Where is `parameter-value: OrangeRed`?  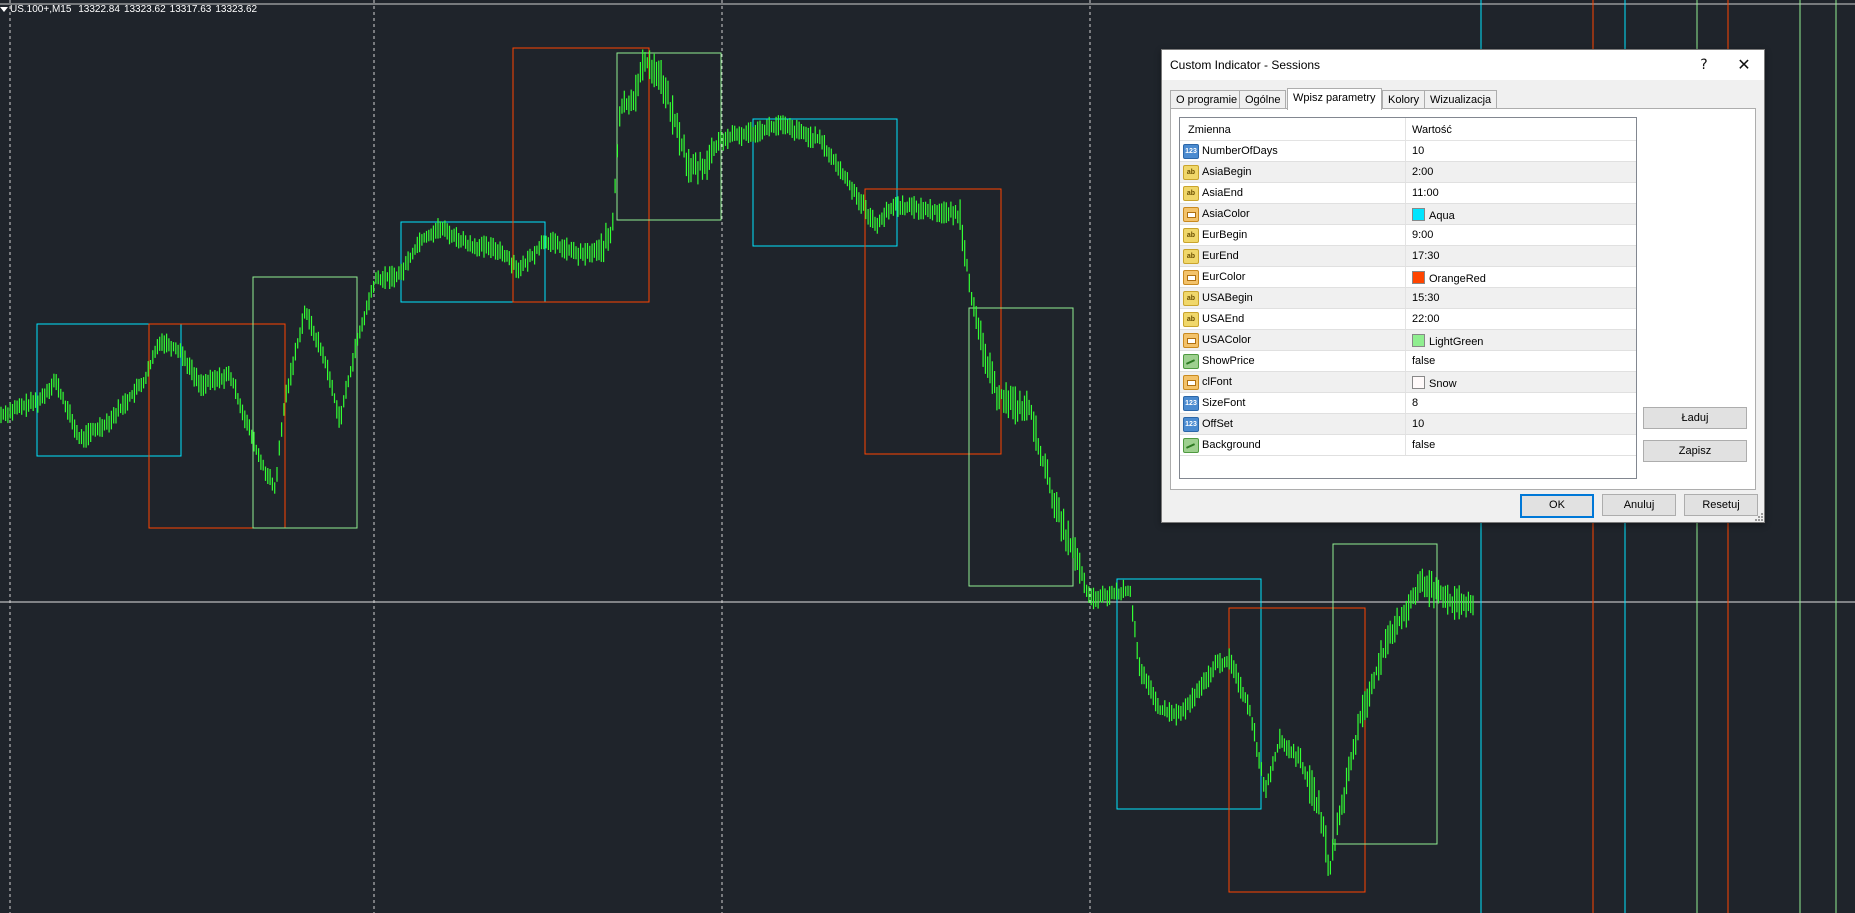 parameter-value: OrangeRed is located at coordinates (1449, 278).